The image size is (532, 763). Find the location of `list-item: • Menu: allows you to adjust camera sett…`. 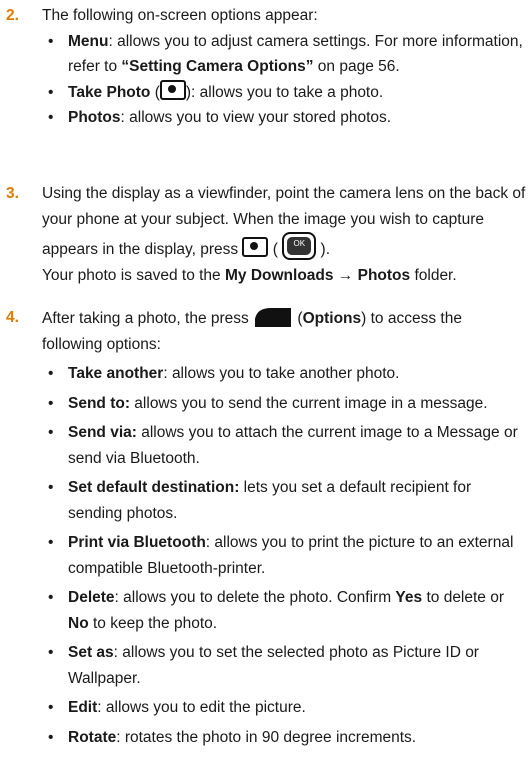

list-item: • Menu: allows you to adjust camera sett… is located at coordinates (284, 54).